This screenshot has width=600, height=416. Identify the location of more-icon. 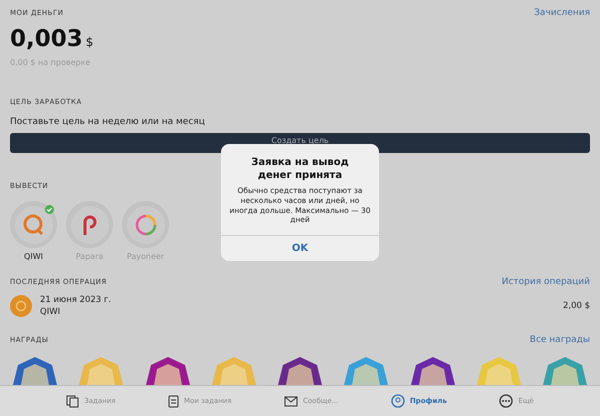
(506, 401).